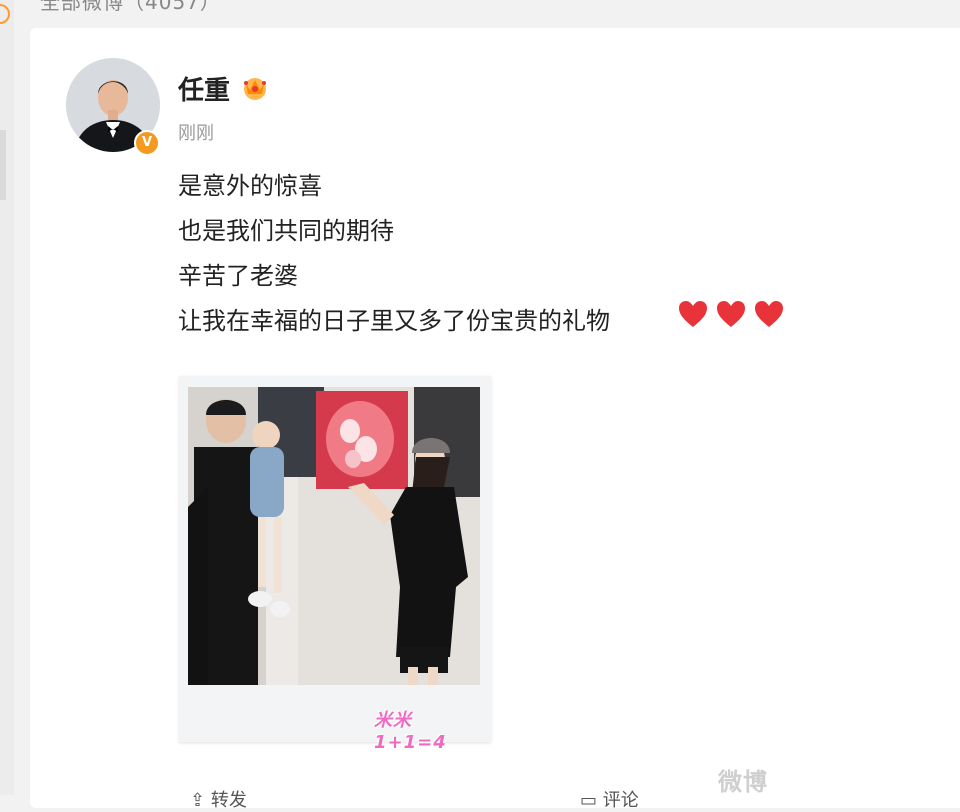 Image resolution: width=960 pixels, height=812 pixels. I want to click on crown-icon, so click(255, 89).